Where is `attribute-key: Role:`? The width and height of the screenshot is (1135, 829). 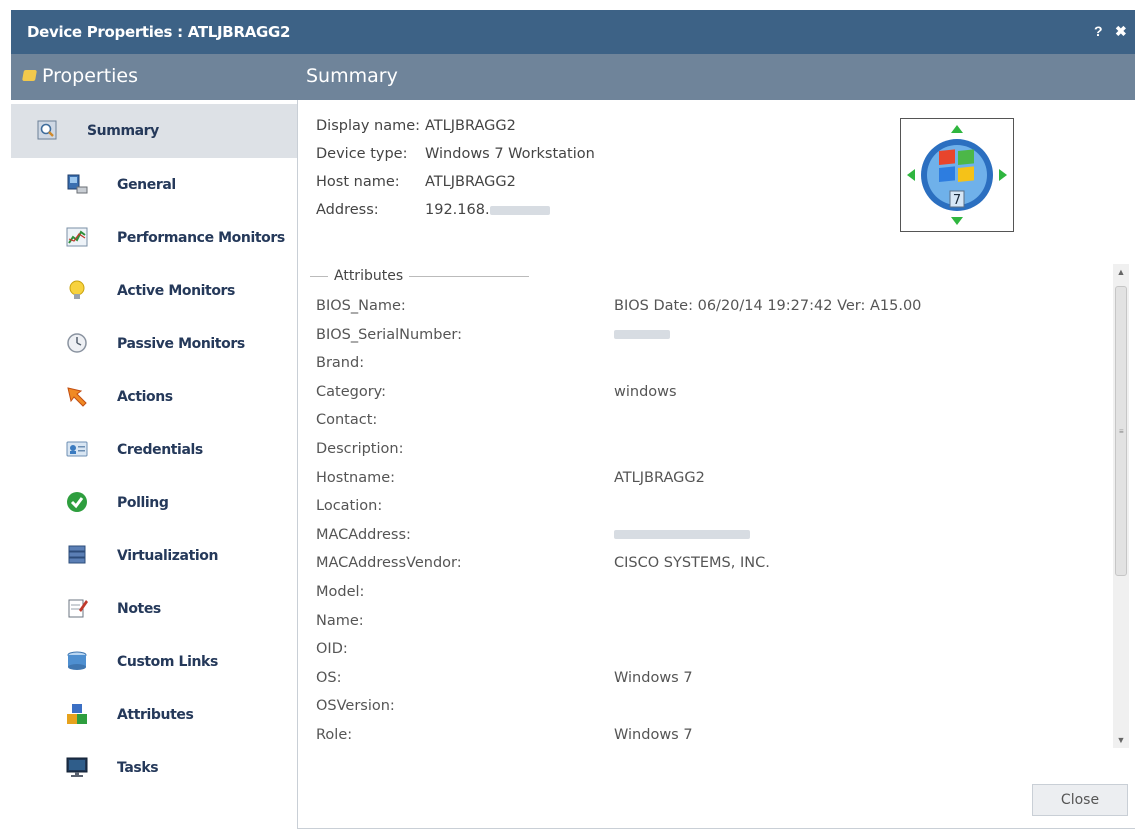 attribute-key: Role: is located at coordinates (334, 734).